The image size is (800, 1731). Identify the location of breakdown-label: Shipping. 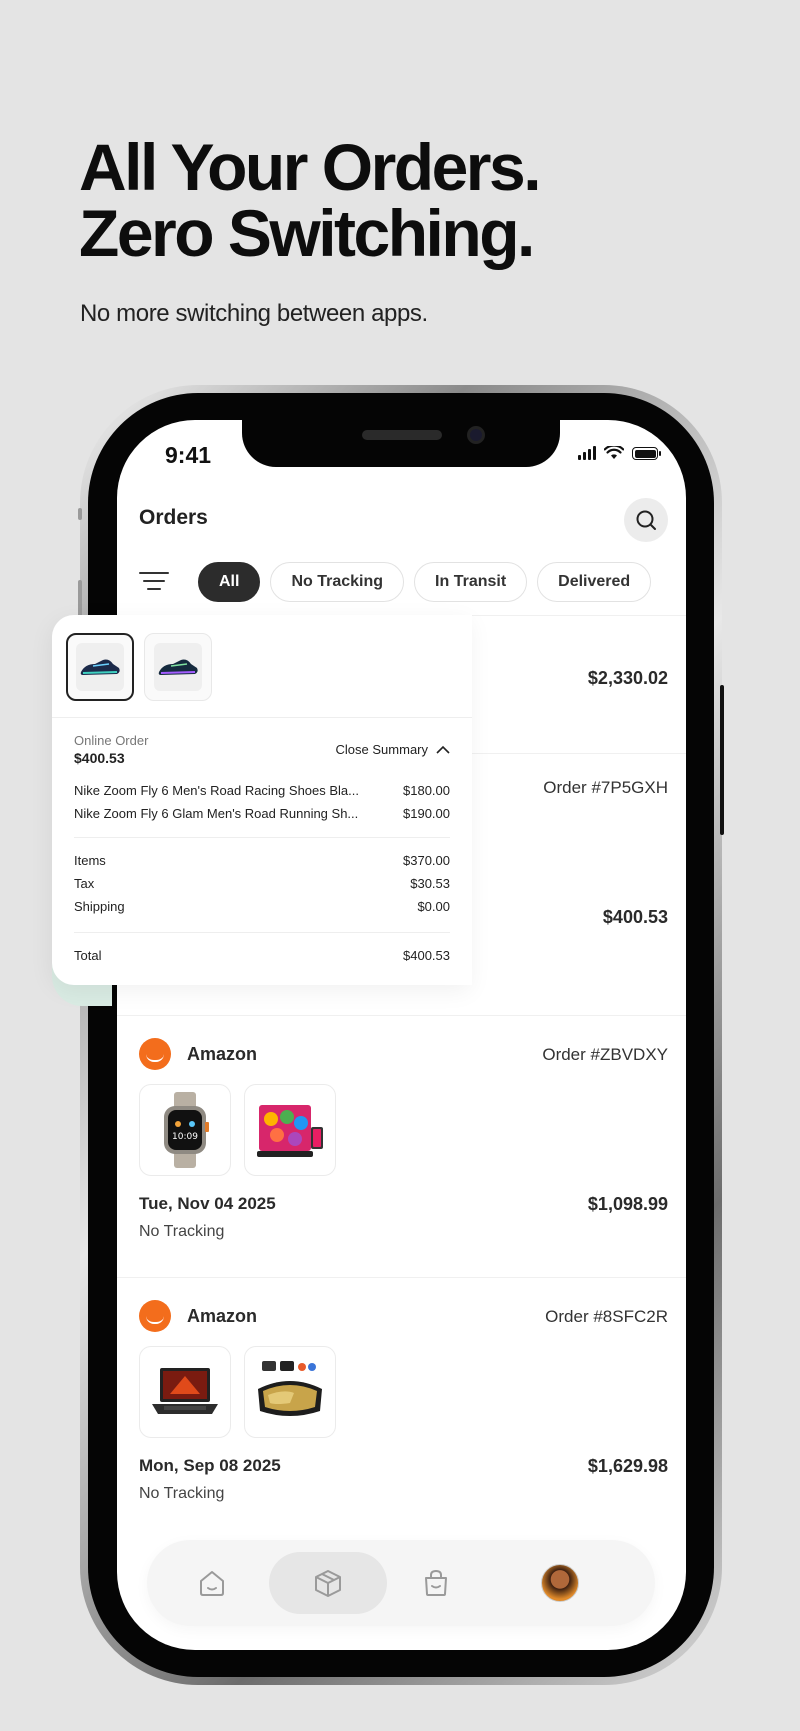
(99, 906).